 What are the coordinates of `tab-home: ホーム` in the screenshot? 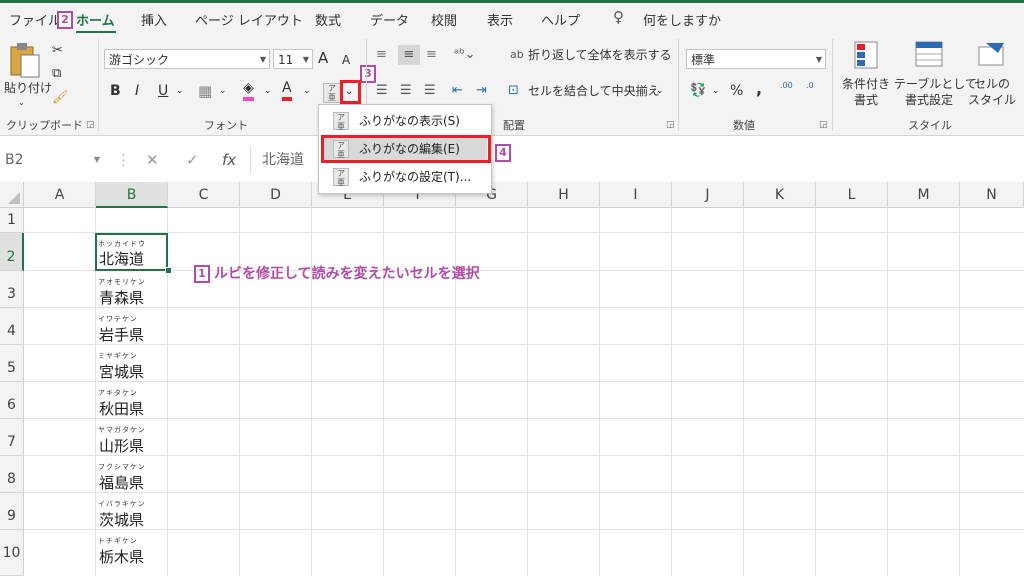 It's located at (95, 19).